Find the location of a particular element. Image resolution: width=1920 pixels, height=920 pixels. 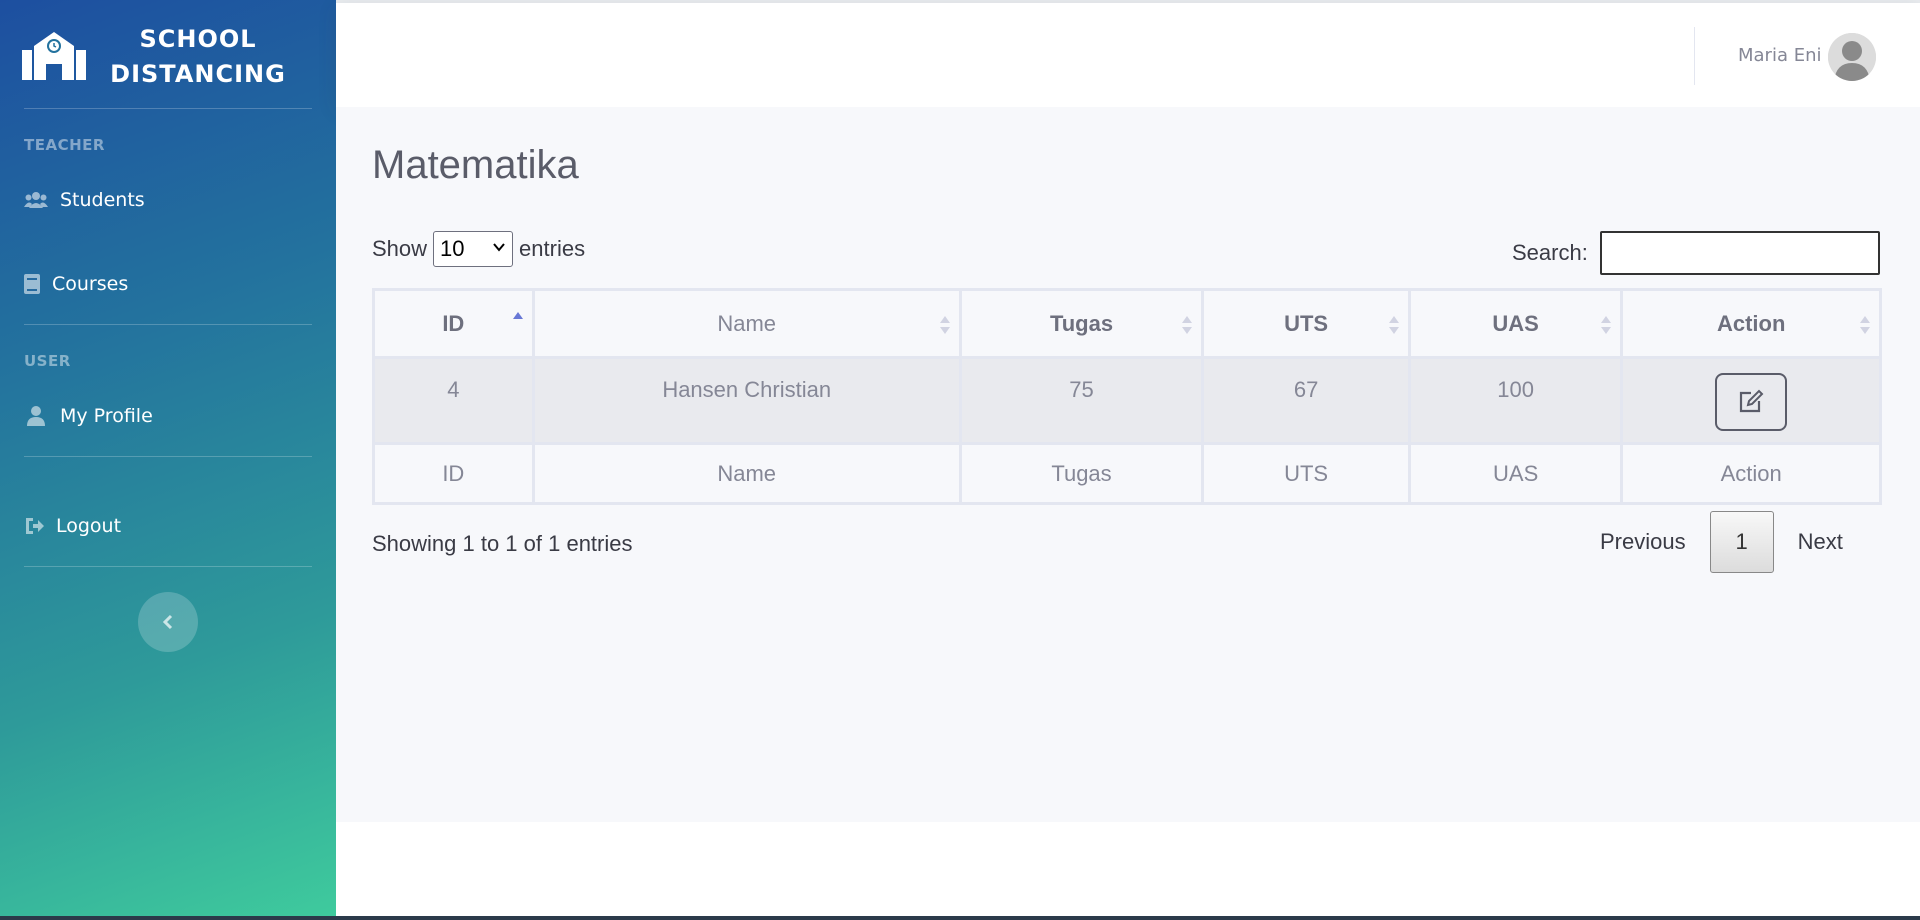

sidebar-item-label: Logout is located at coordinates (89, 526).